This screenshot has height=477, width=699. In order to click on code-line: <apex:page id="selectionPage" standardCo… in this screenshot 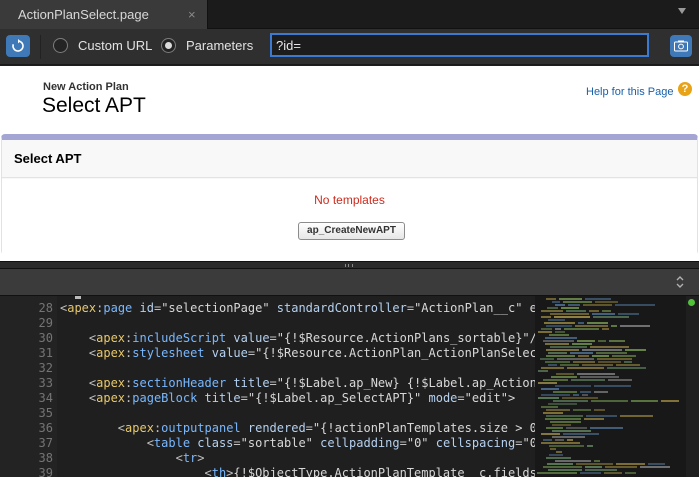, I will do `click(297, 308)`.